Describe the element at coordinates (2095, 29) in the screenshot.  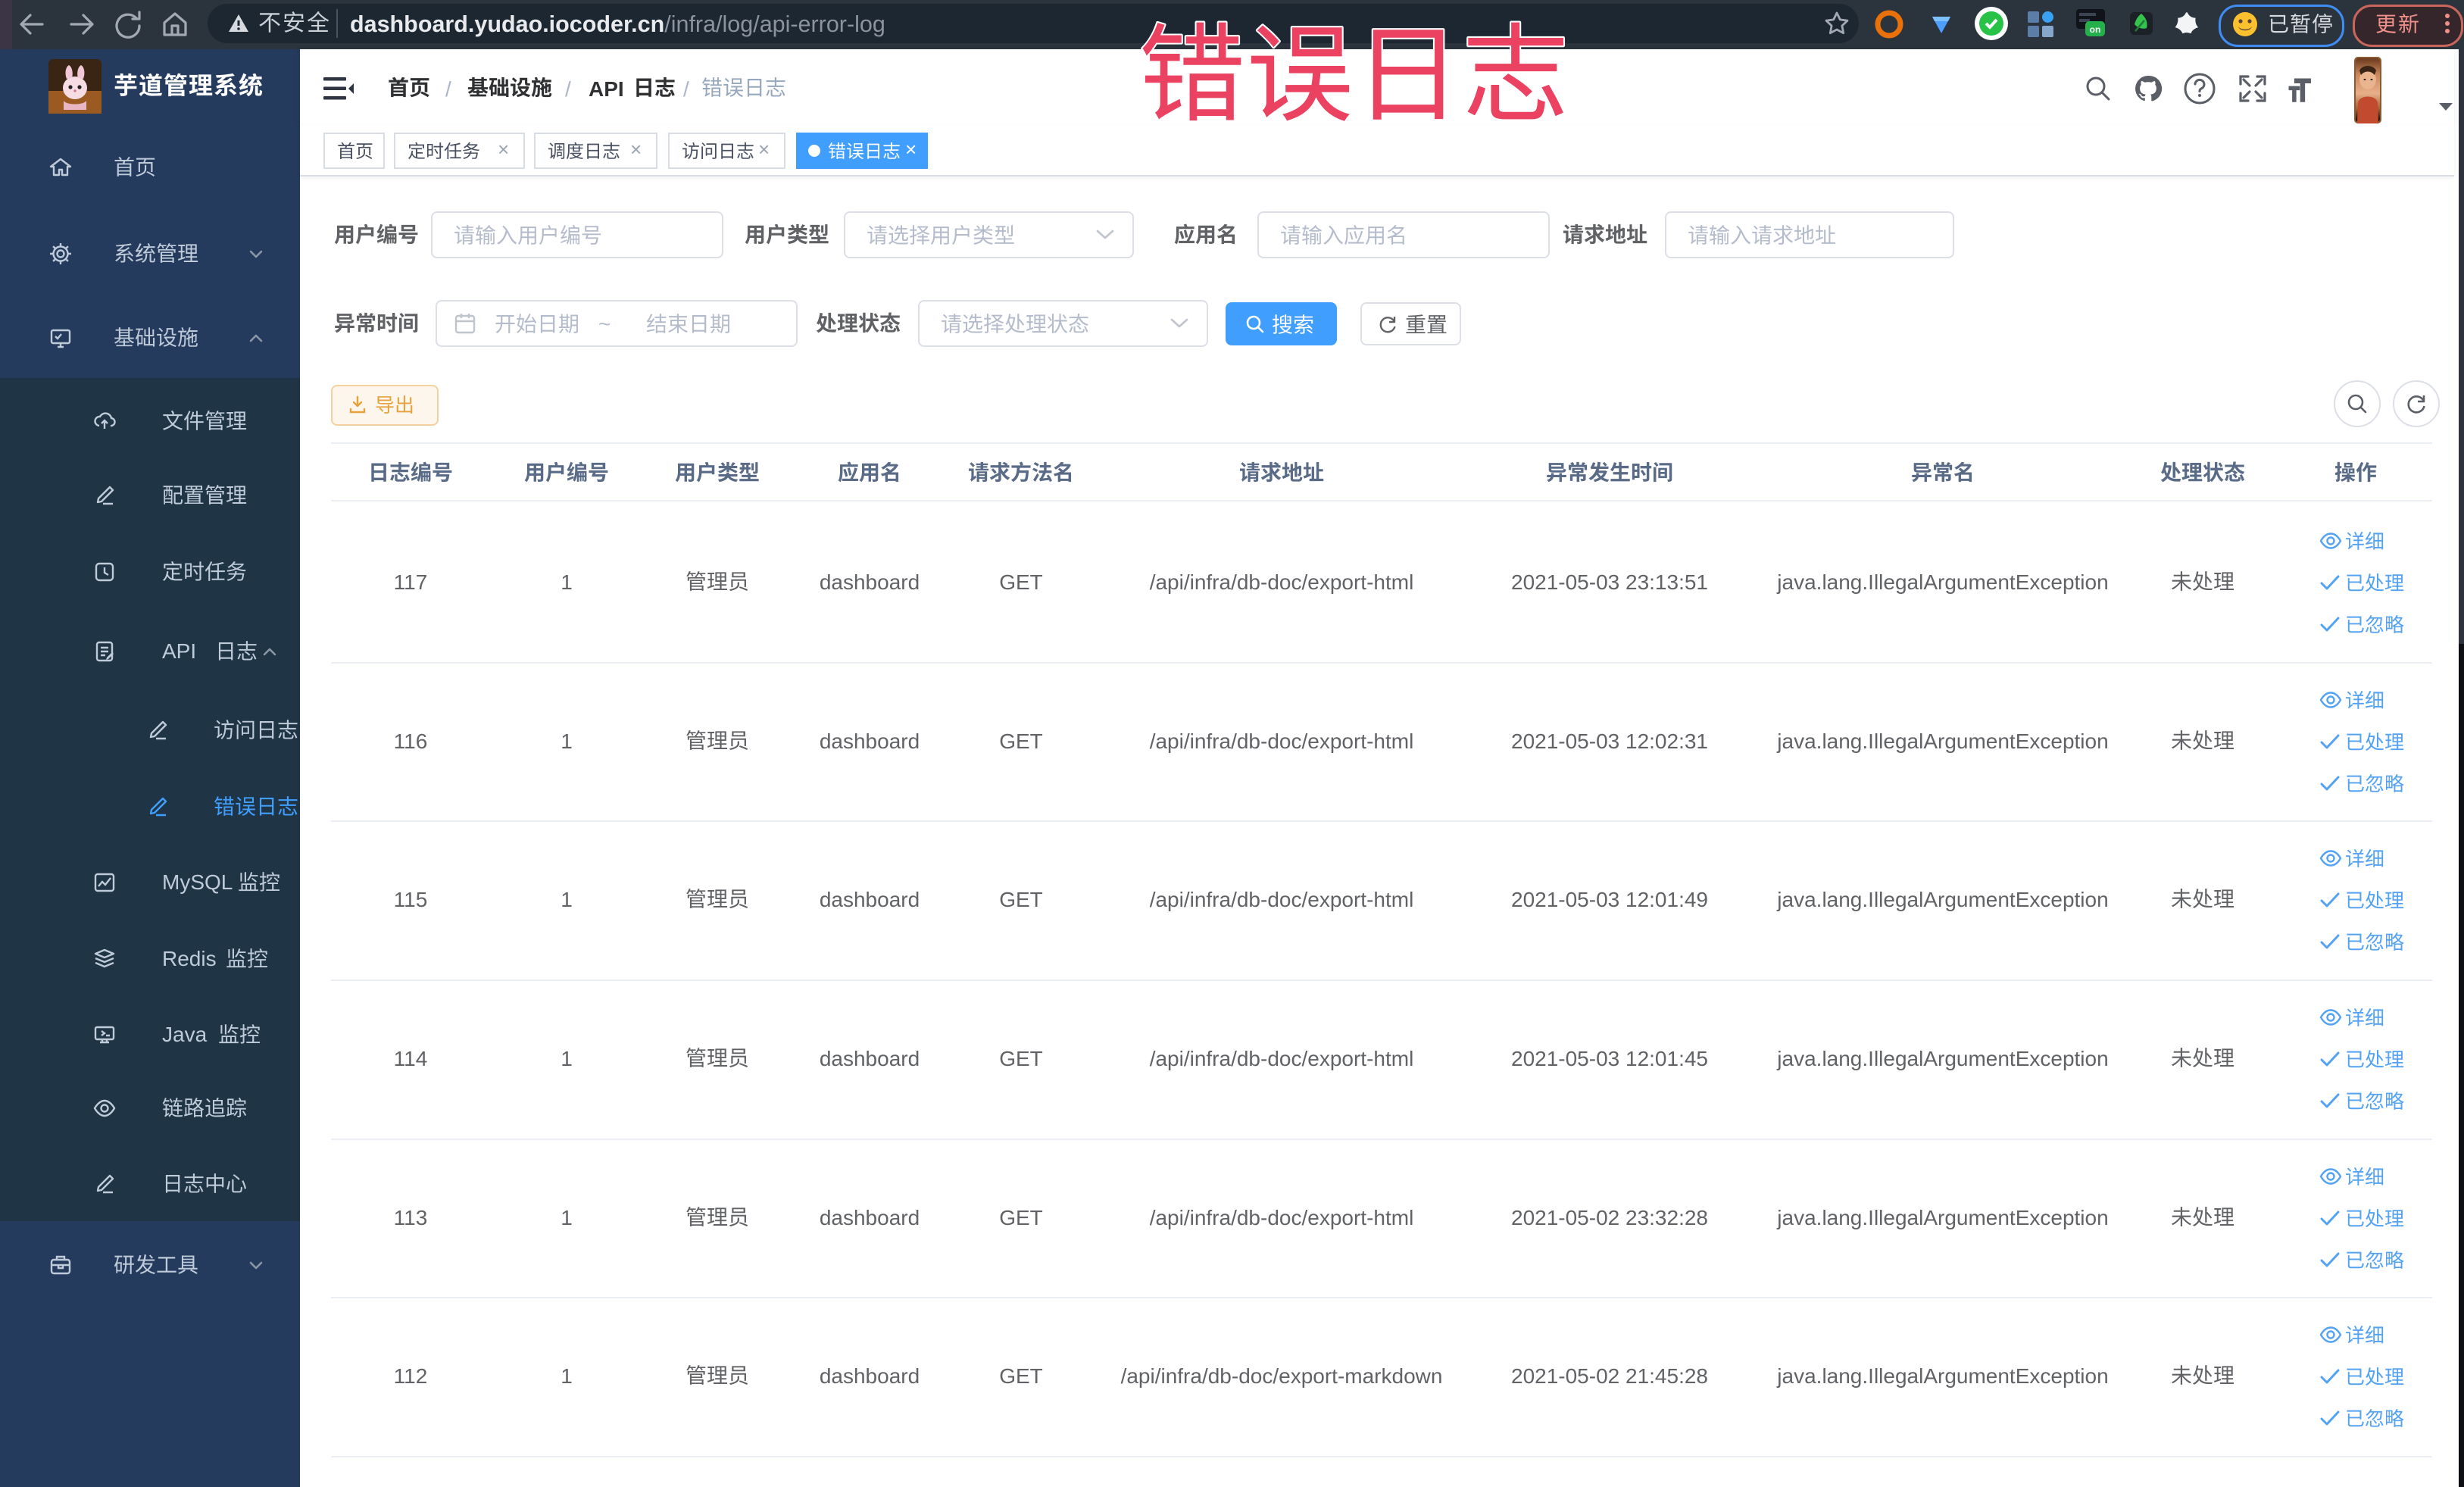
I see `svg-text: on` at that location.